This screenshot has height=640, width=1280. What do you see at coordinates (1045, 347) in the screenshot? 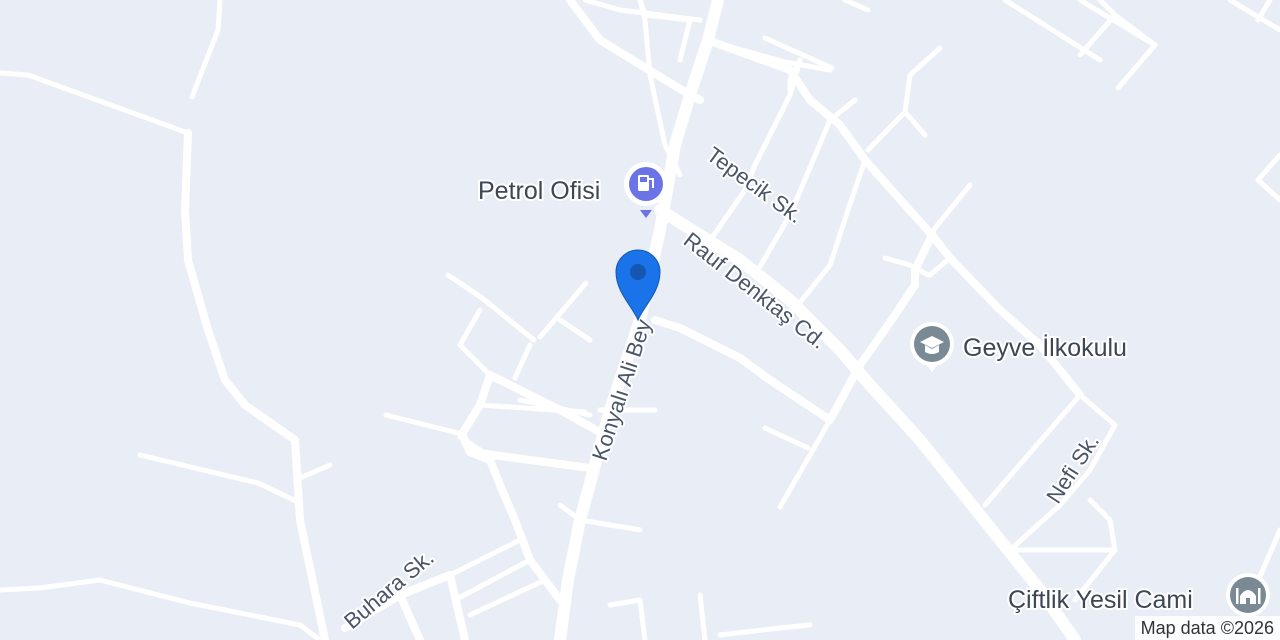
I see `poi-label-geyve-ilkokulu: Geyve İlkokulu` at bounding box center [1045, 347].